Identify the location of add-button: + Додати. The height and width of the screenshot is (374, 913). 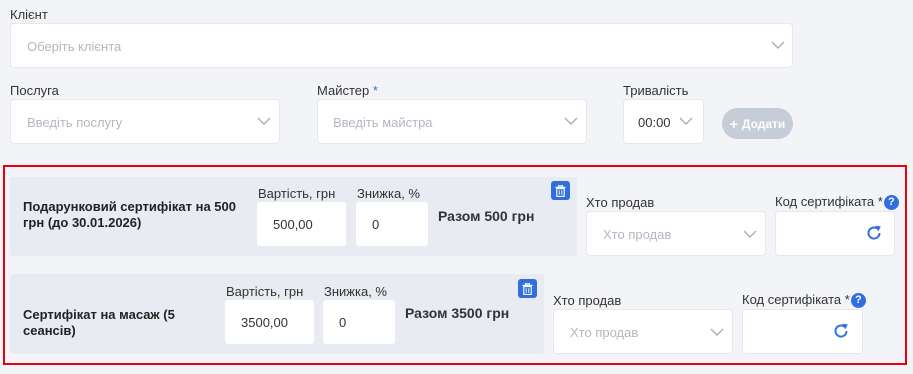
(757, 123).